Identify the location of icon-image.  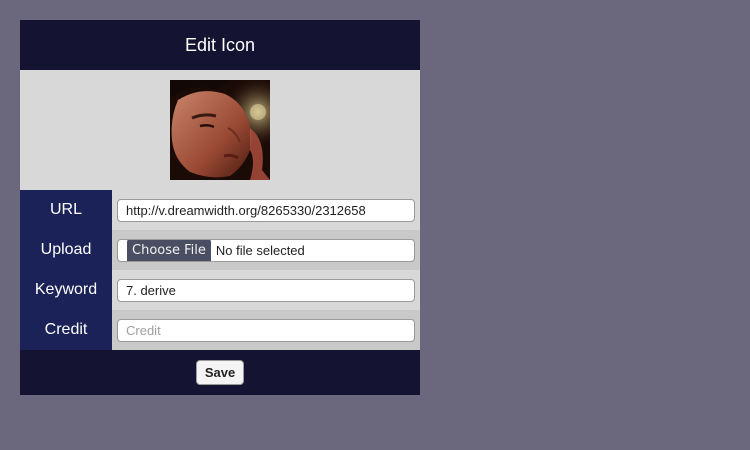
(220, 130).